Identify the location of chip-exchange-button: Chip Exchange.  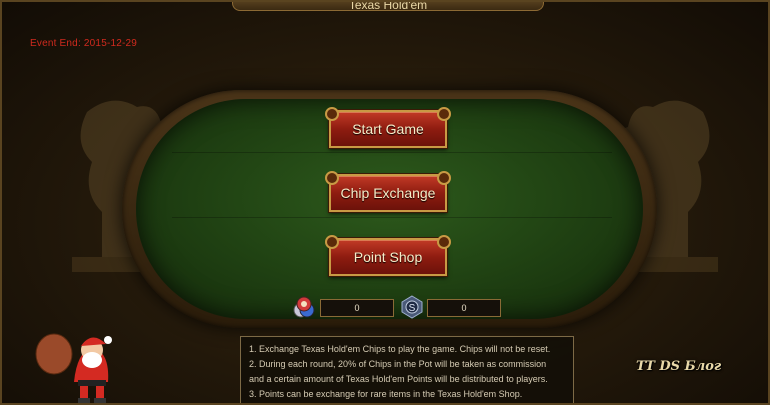
(388, 191).